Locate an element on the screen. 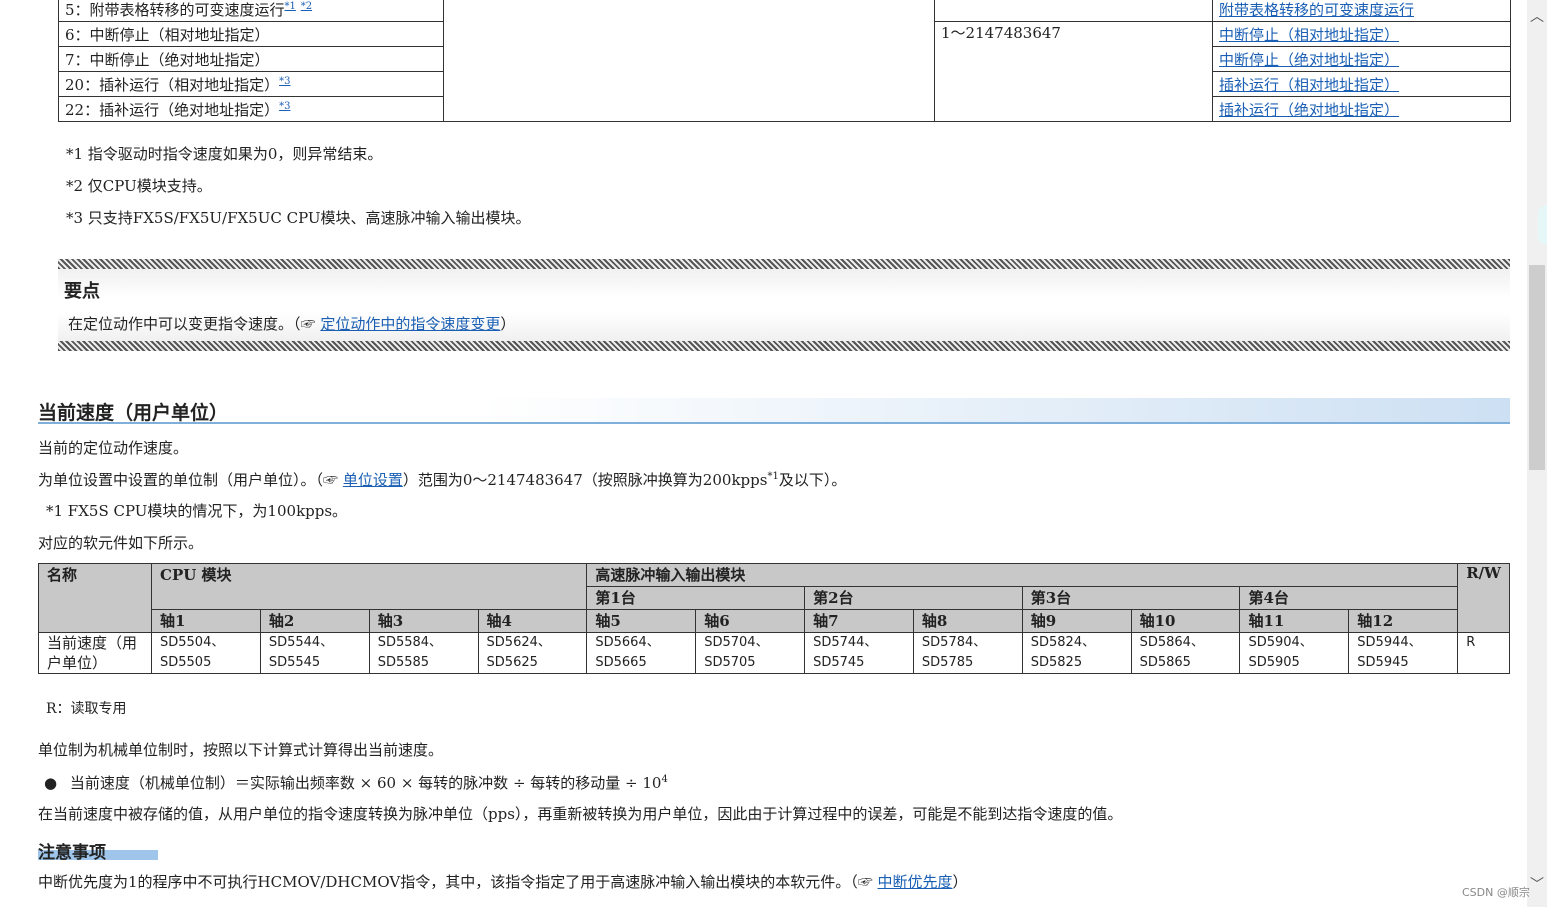 The height and width of the screenshot is (907, 1547). unit-setting-link: 单位设置 is located at coordinates (373, 480).